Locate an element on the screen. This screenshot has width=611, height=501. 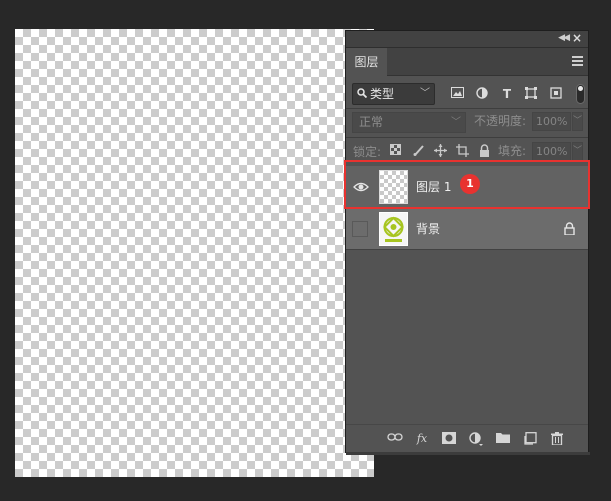
logo-thumbnail-icon is located at coordinates (393, 229).